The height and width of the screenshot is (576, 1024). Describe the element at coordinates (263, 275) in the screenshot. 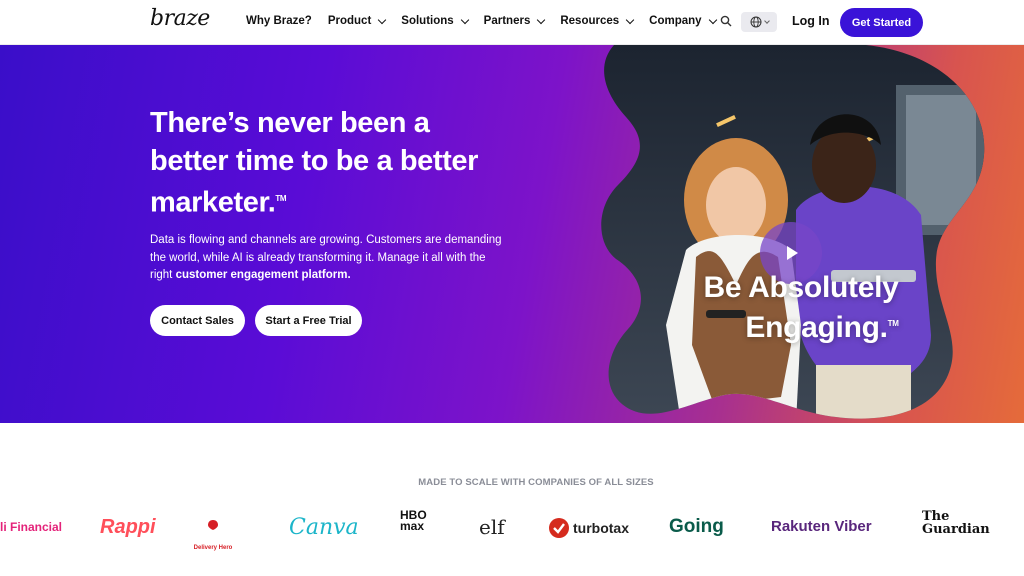

I see `platform-link-text: customer engagement platform.` at that location.